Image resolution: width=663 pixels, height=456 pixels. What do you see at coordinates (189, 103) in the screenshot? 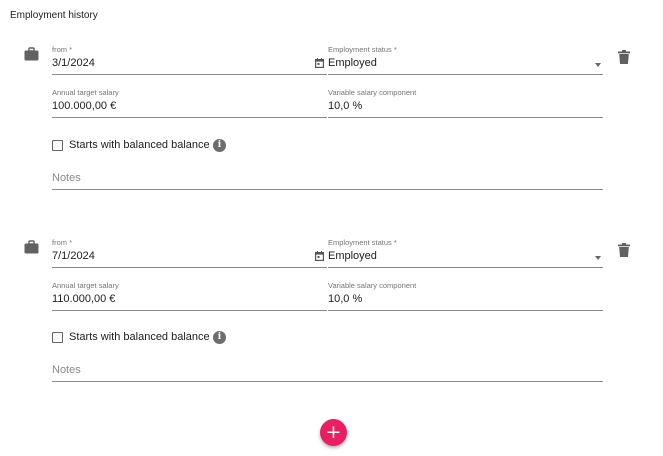
I see `annual-salary-field: Annual target salary 100.000,00 €` at bounding box center [189, 103].